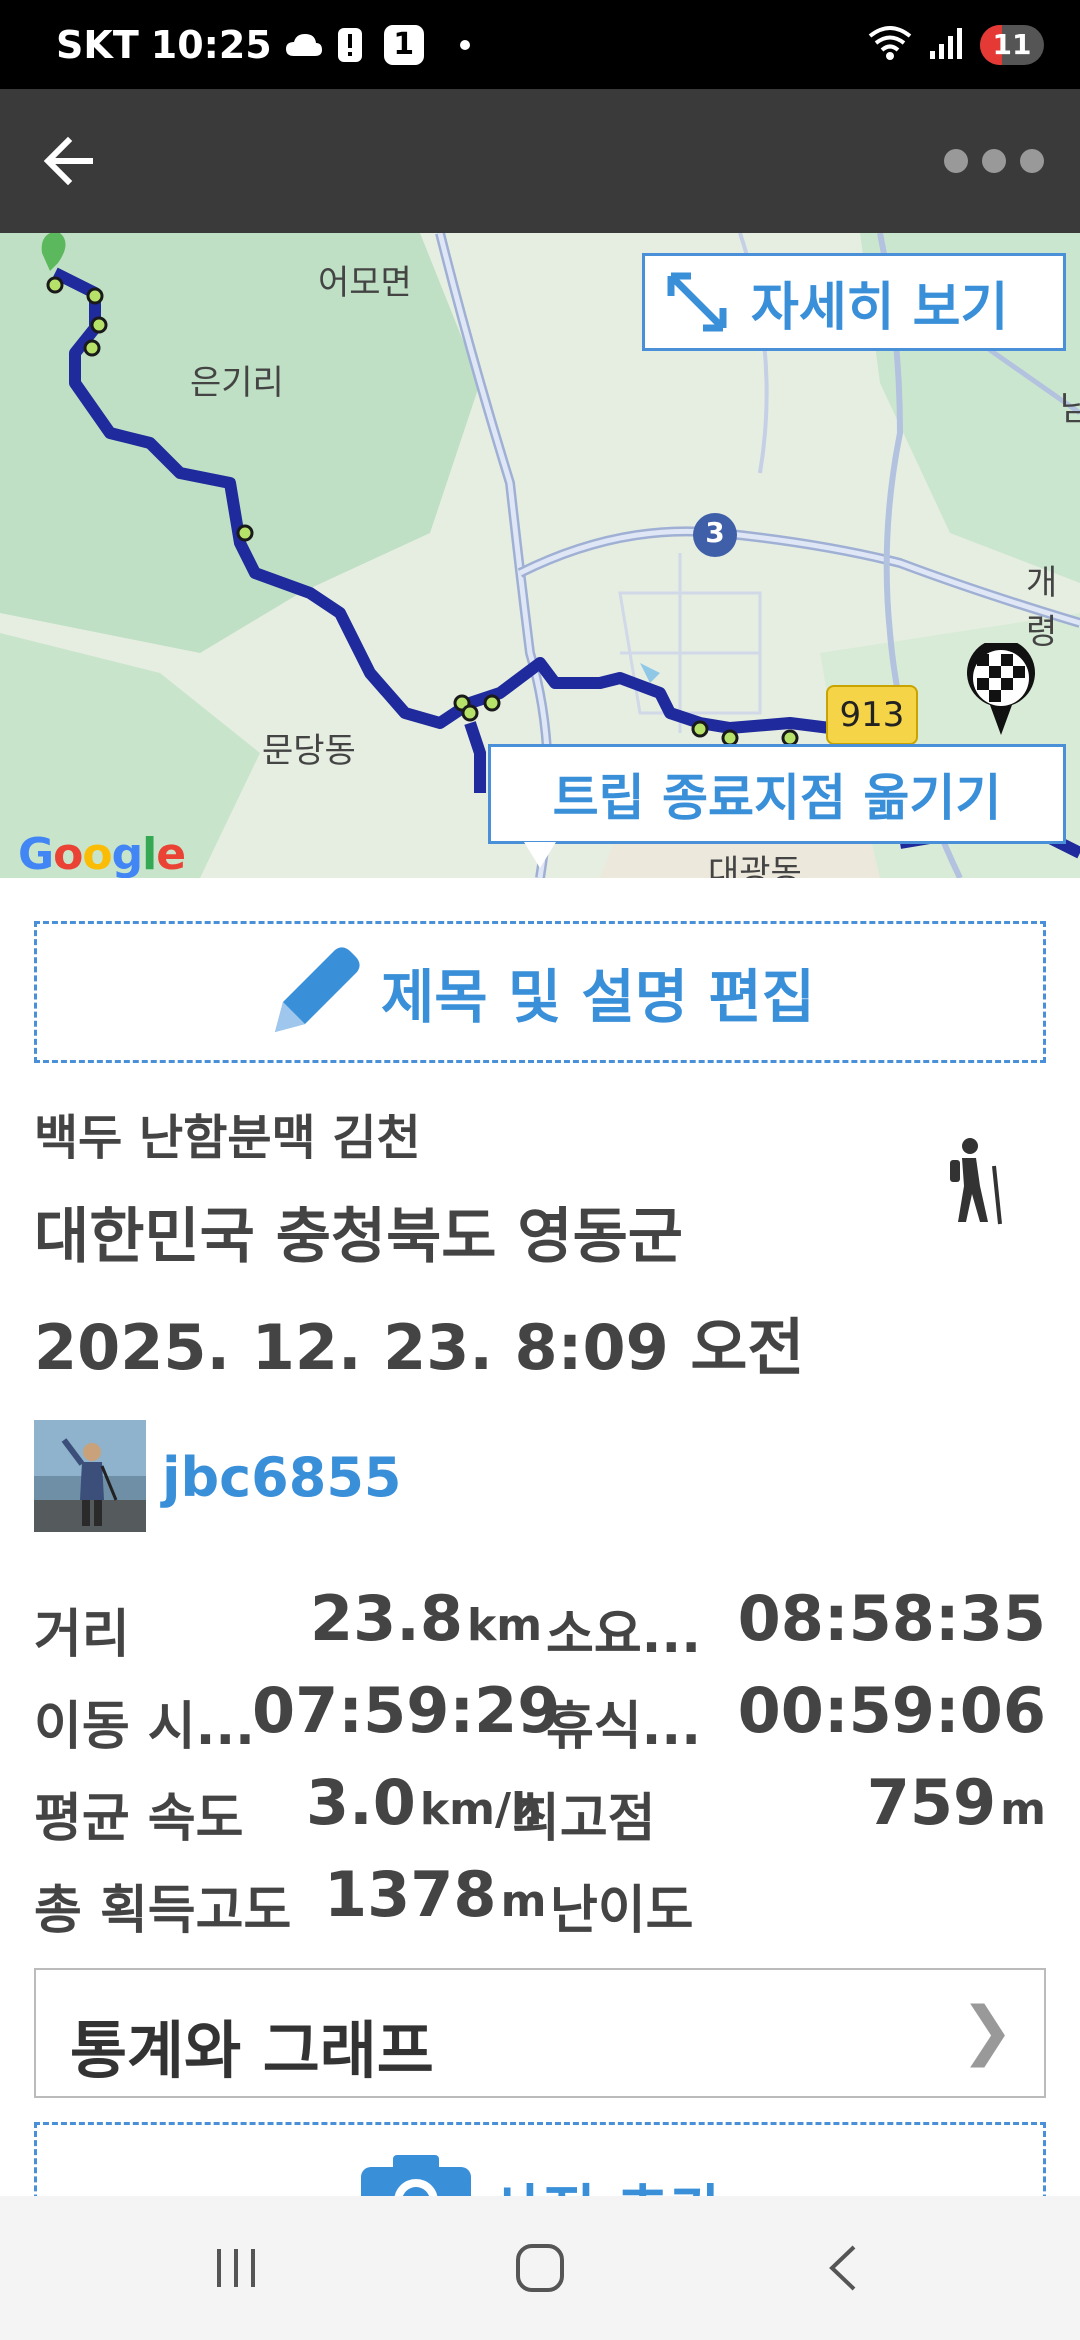 This screenshot has width=1080, height=2340. Describe the element at coordinates (252, 2050) in the screenshot. I see `stats-graph-label: 통계와 그래프` at that location.